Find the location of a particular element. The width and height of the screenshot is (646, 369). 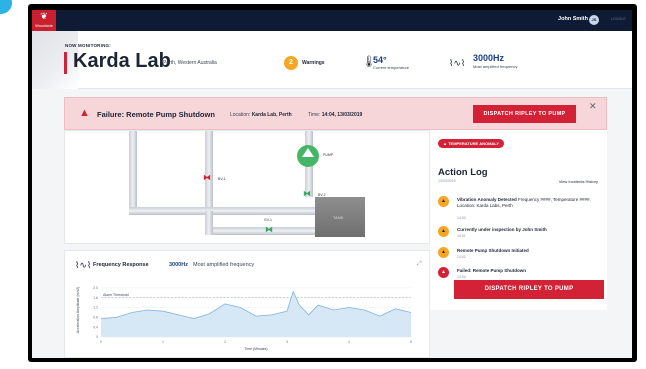

threshold-label: Alarm Threshold is located at coordinates (116, 295).